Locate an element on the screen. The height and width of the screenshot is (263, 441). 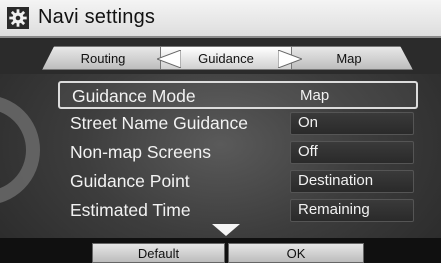
setting-row-street-name-guidance: Street Name Guidance On is located at coordinates (238, 124).